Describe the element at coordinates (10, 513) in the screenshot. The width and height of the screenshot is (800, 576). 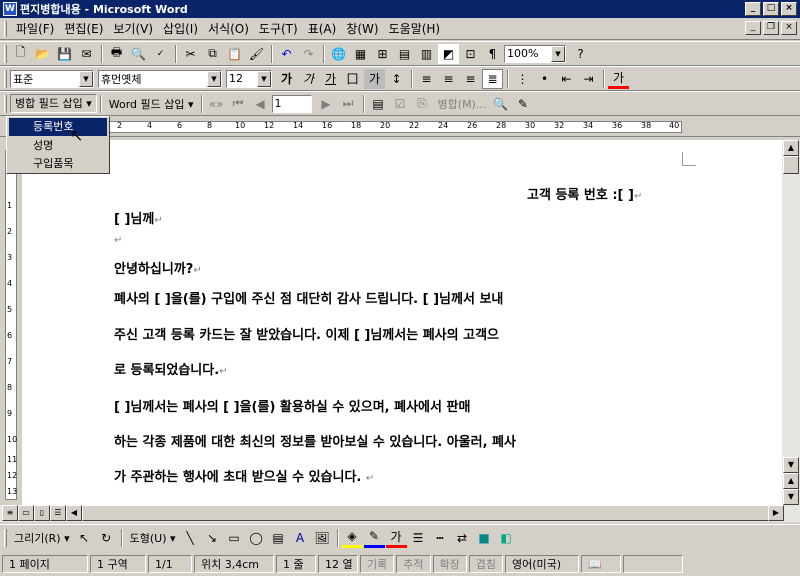
I see `normal-view-icon: ≡` at that location.